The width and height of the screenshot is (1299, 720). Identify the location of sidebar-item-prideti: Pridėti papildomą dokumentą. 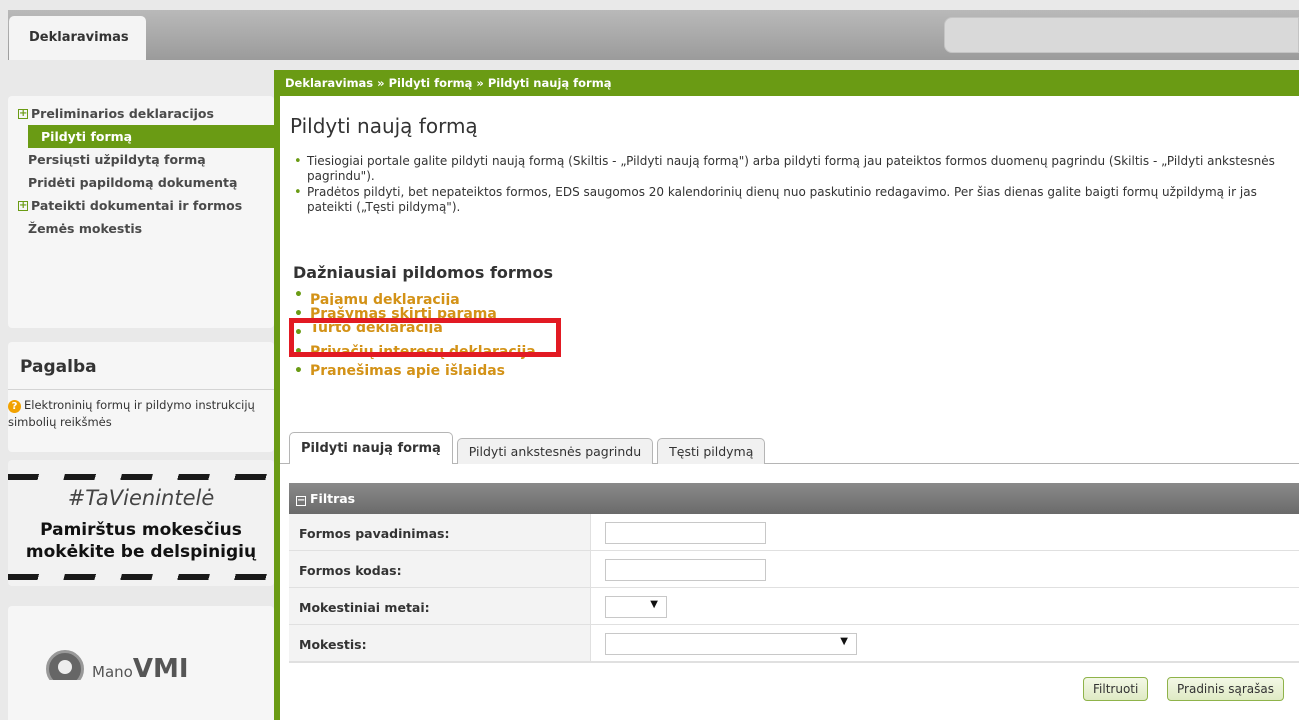
(141, 182).